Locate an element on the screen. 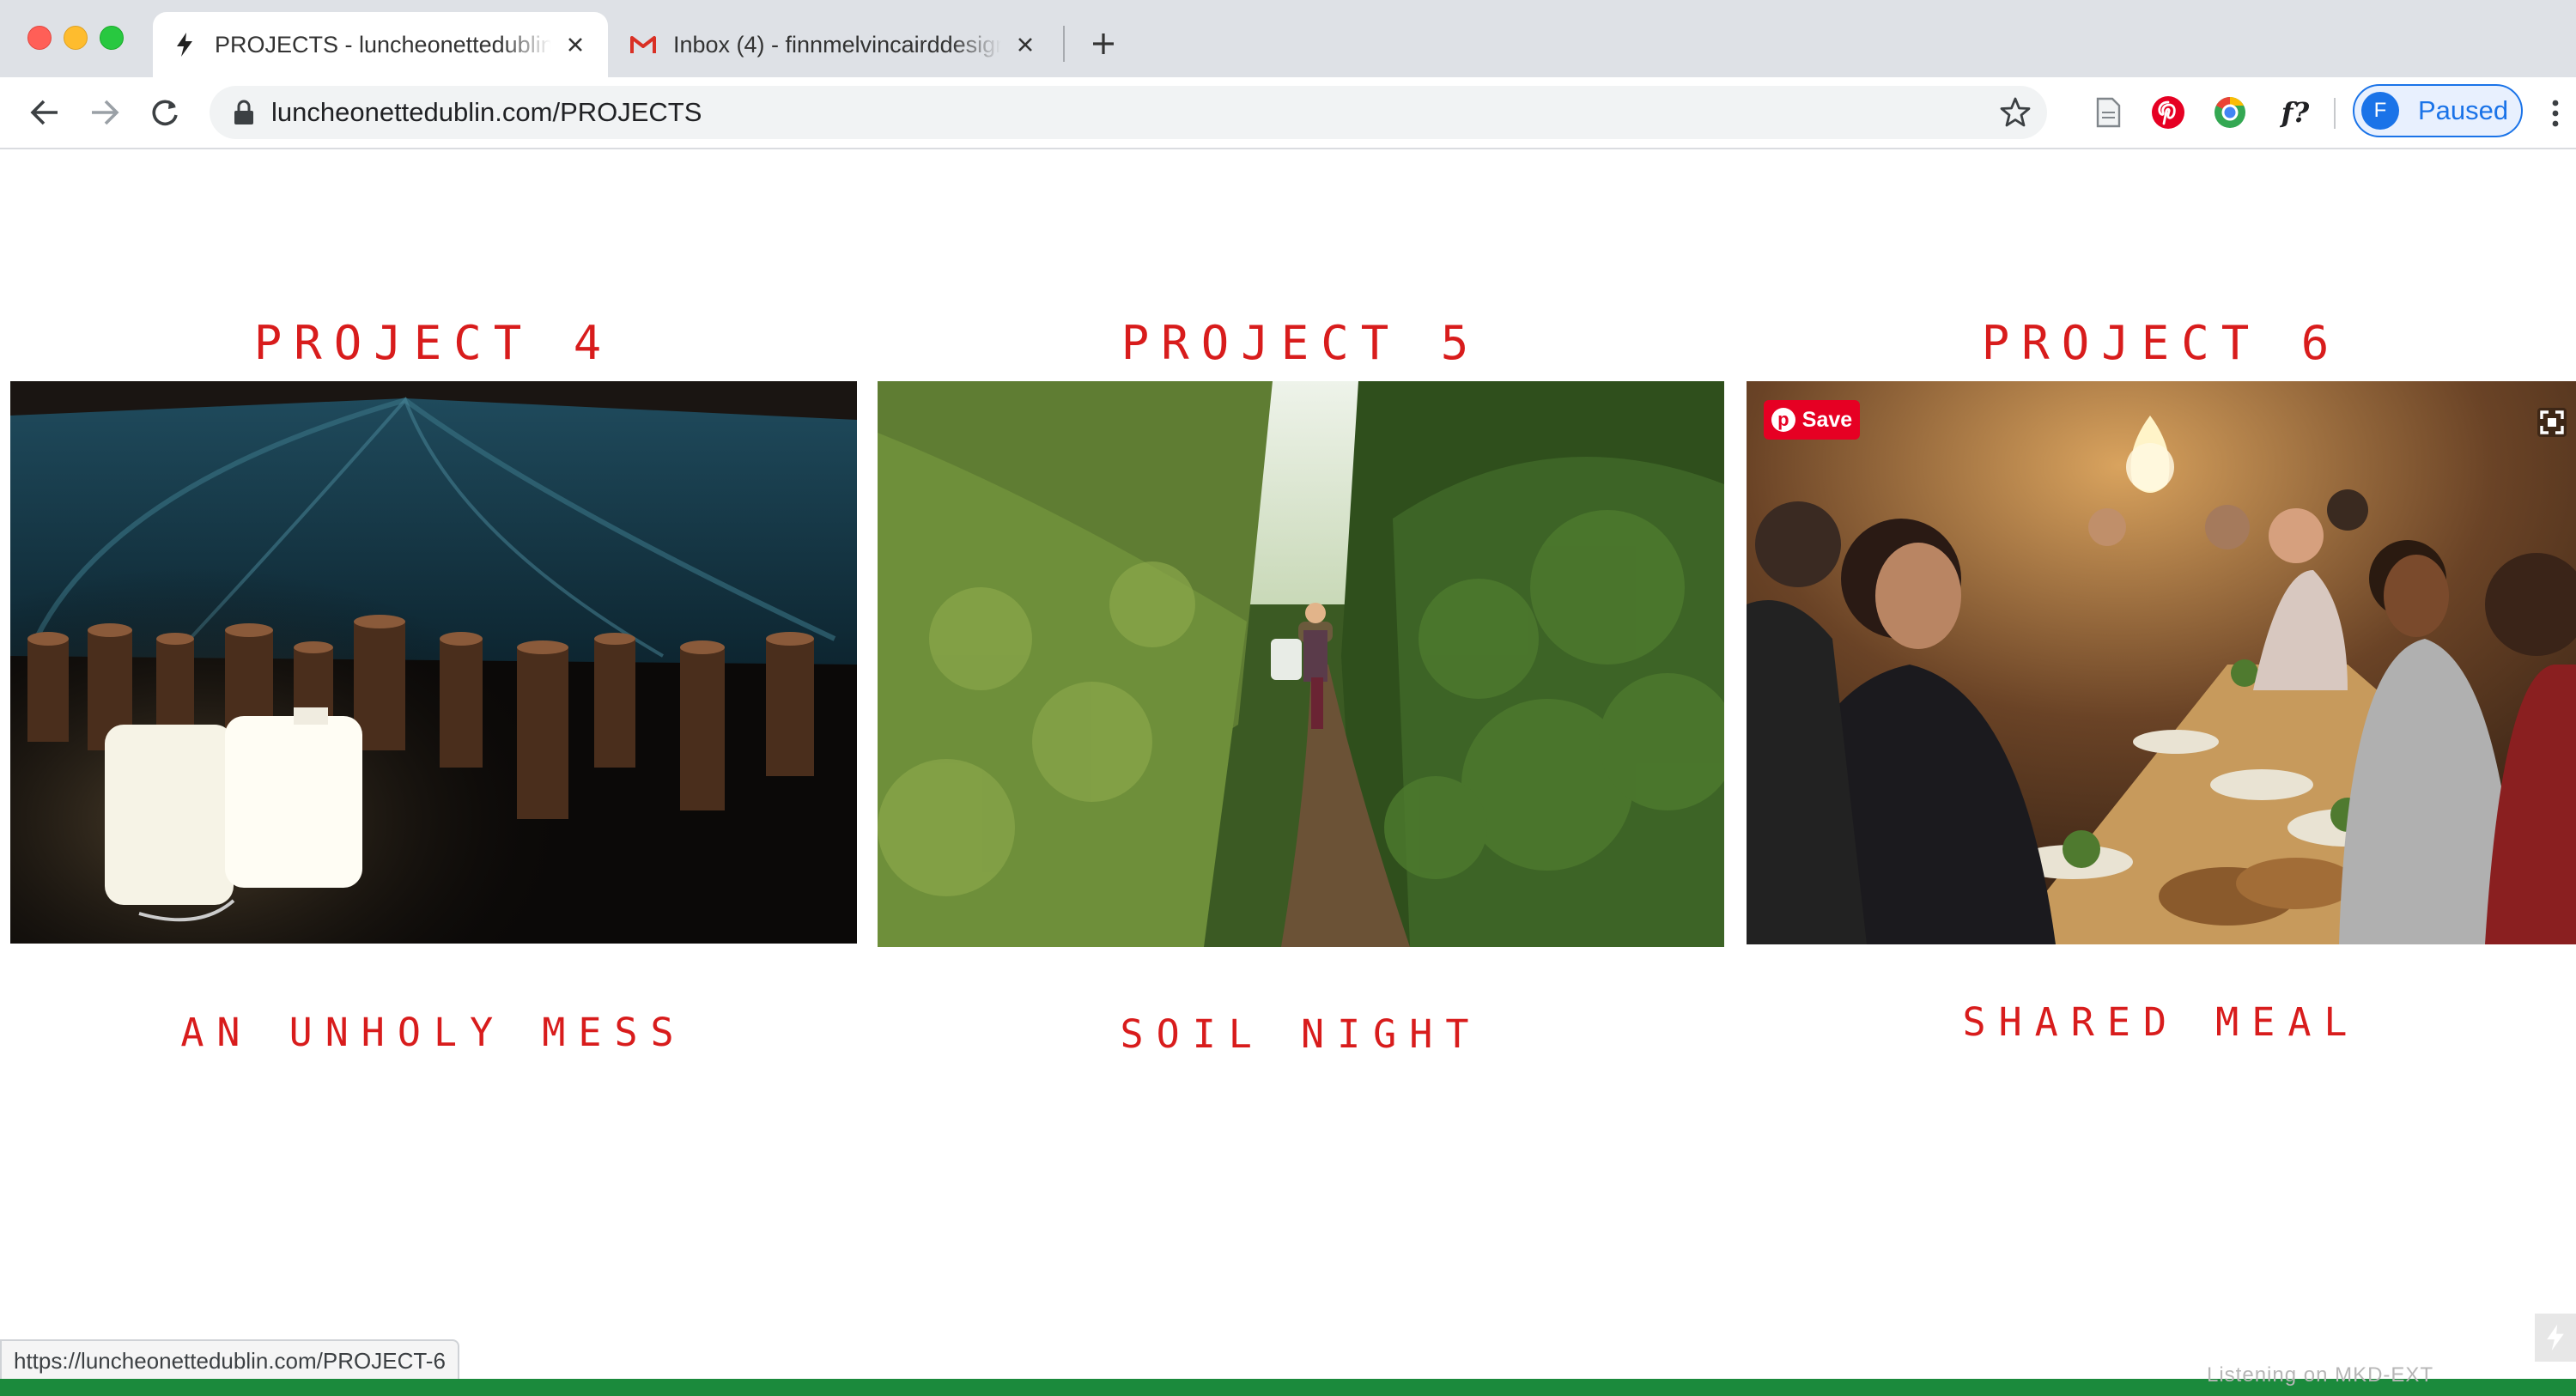 The height and width of the screenshot is (1396, 2576). tab-separator is located at coordinates (1064, 44).